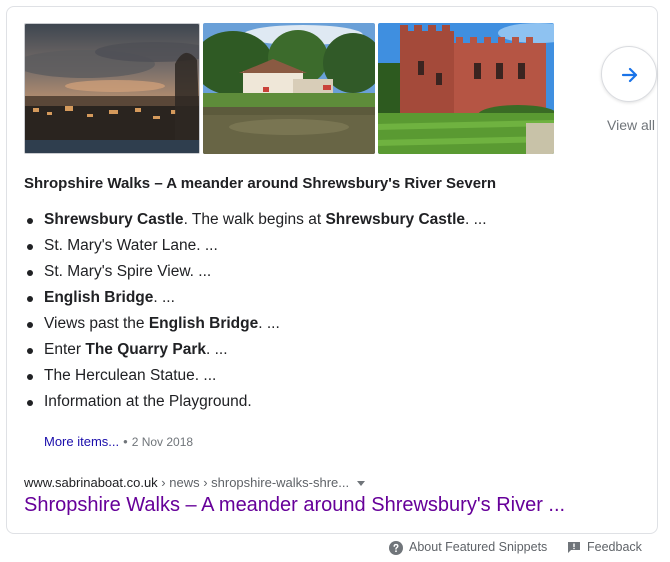 The width and height of the screenshot is (670, 562). What do you see at coordinates (361, 484) in the screenshot?
I see `url-menu-caret-icon` at bounding box center [361, 484].